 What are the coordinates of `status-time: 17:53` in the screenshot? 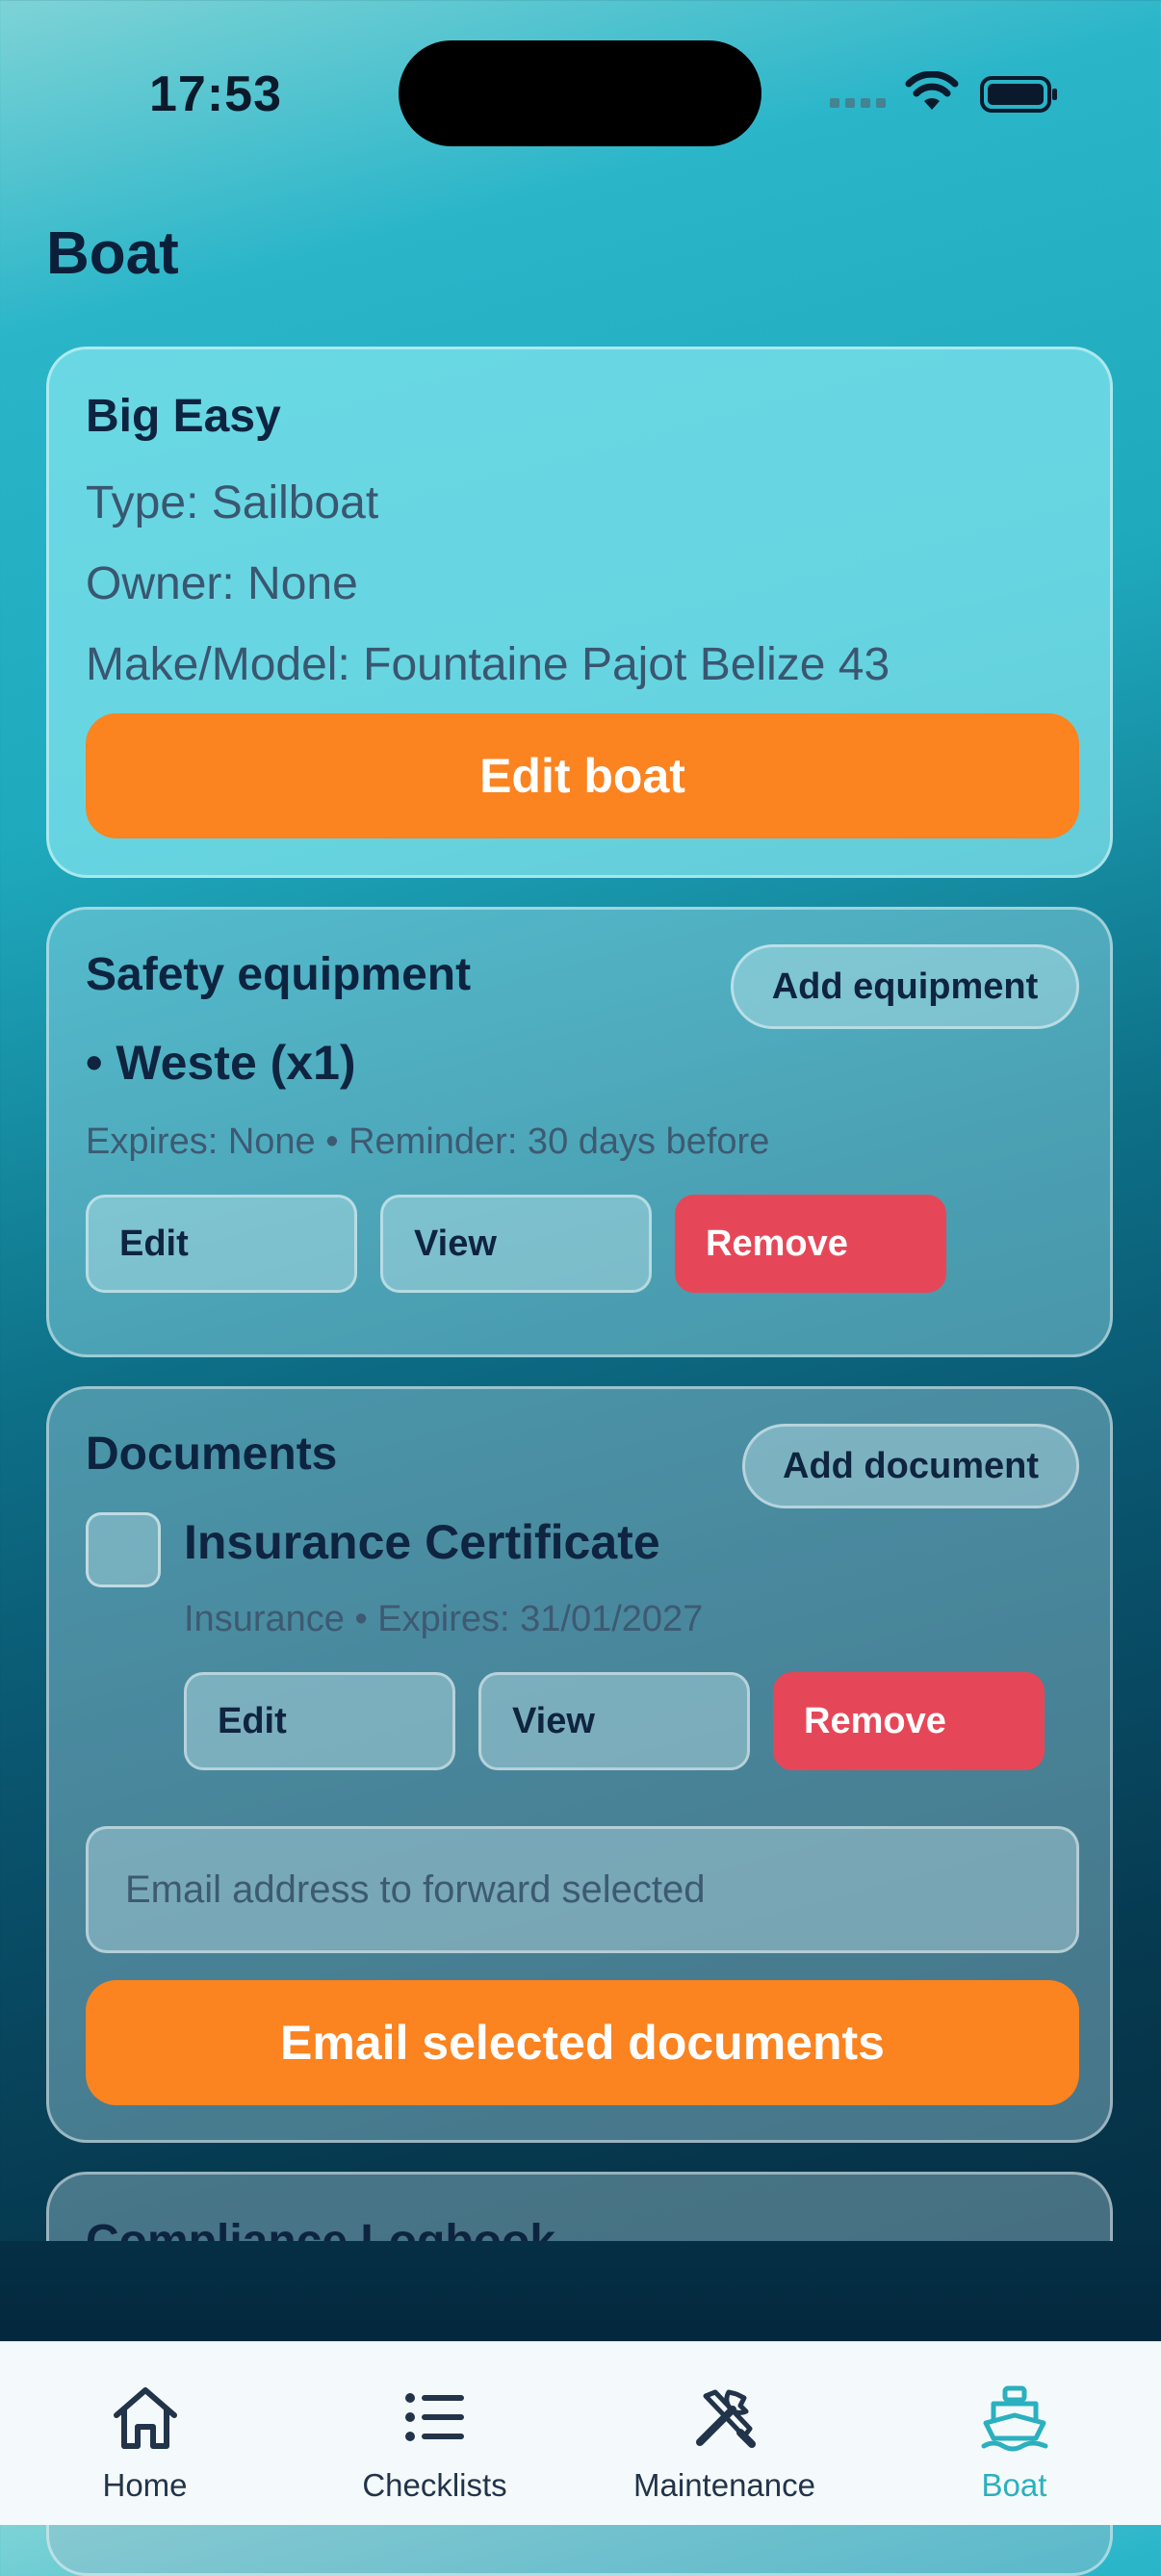 It's located at (215, 94).